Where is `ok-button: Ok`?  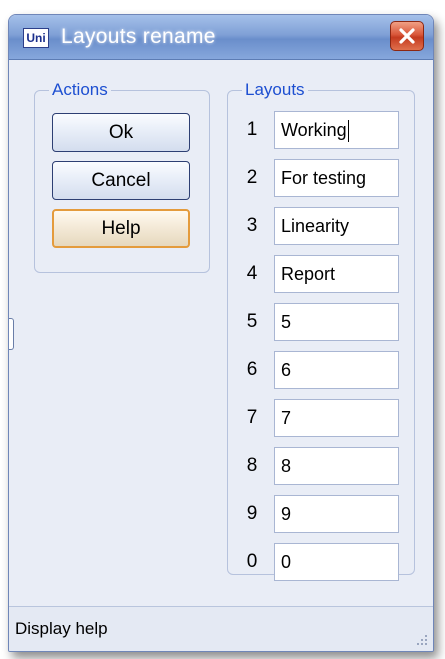 ok-button: Ok is located at coordinates (121, 132).